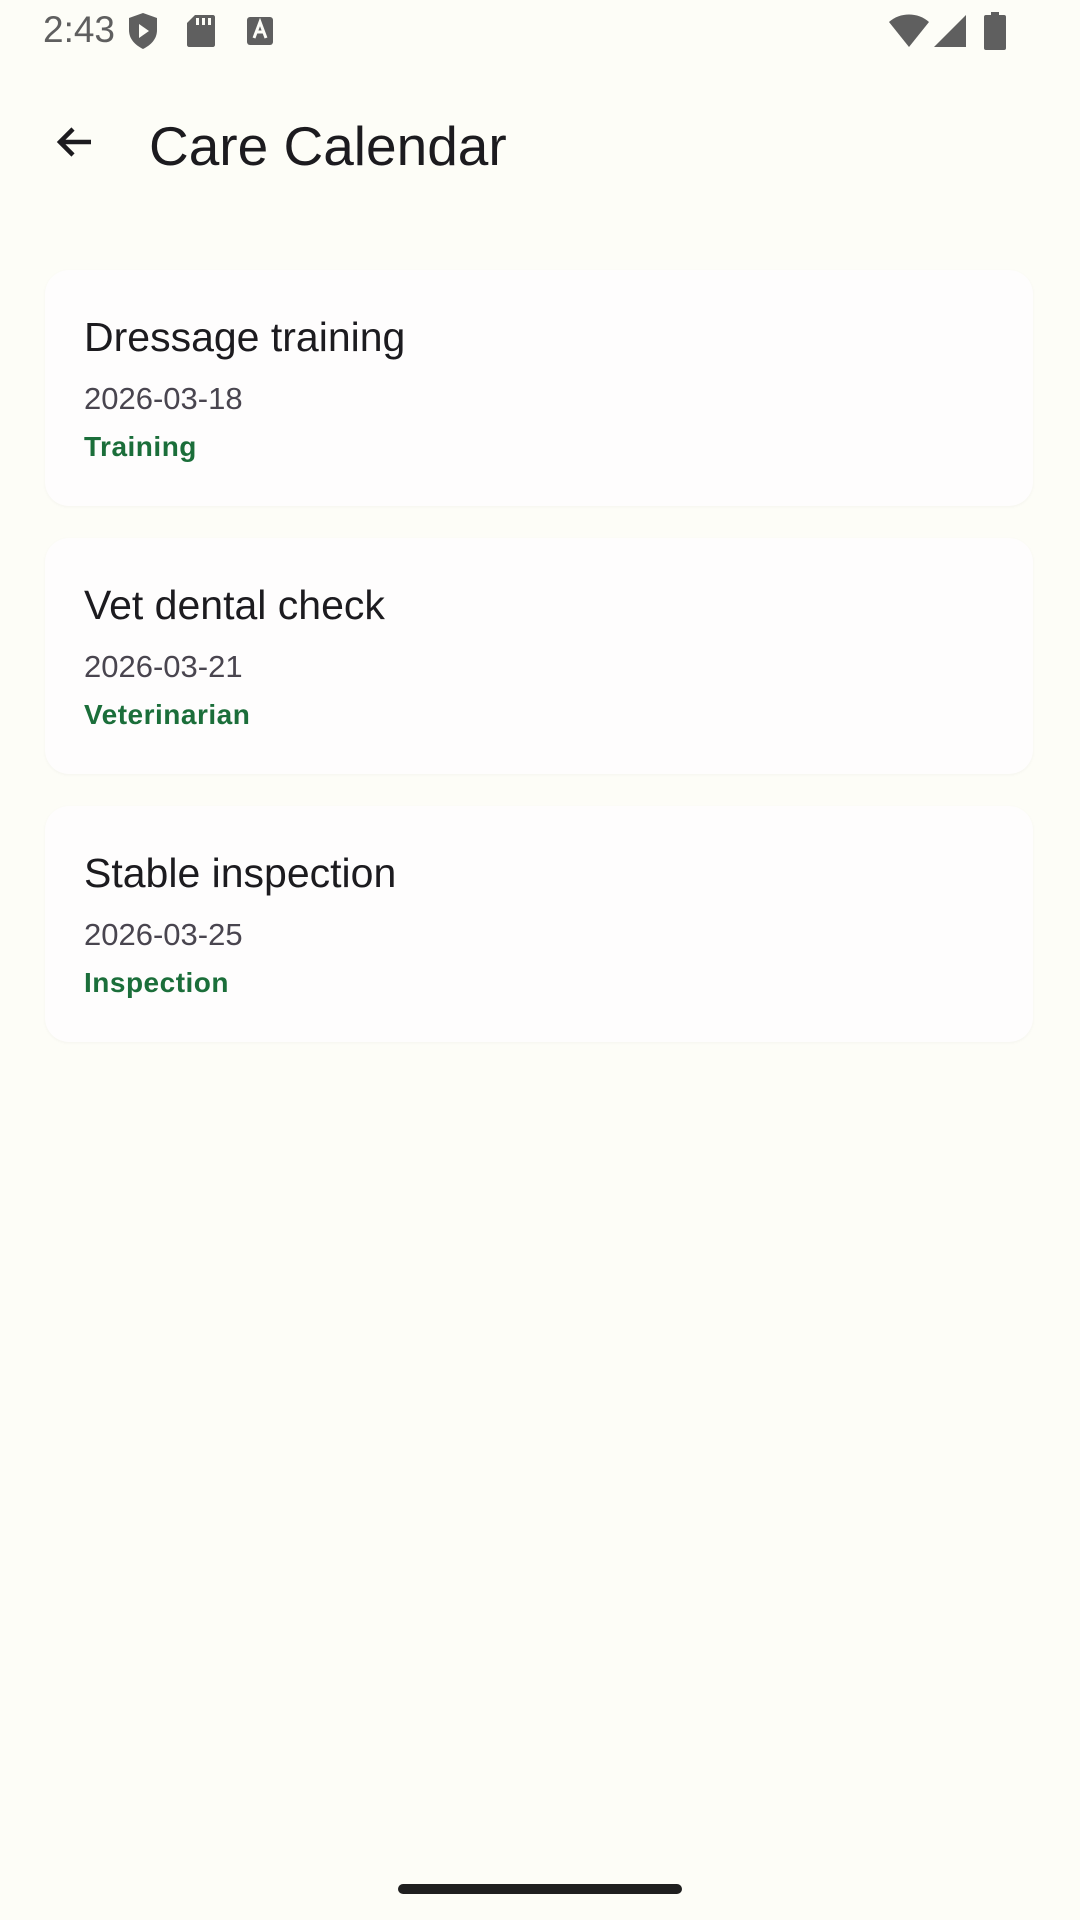 The image size is (1080, 1920). What do you see at coordinates (950, 33) in the screenshot?
I see `signal-icon` at bounding box center [950, 33].